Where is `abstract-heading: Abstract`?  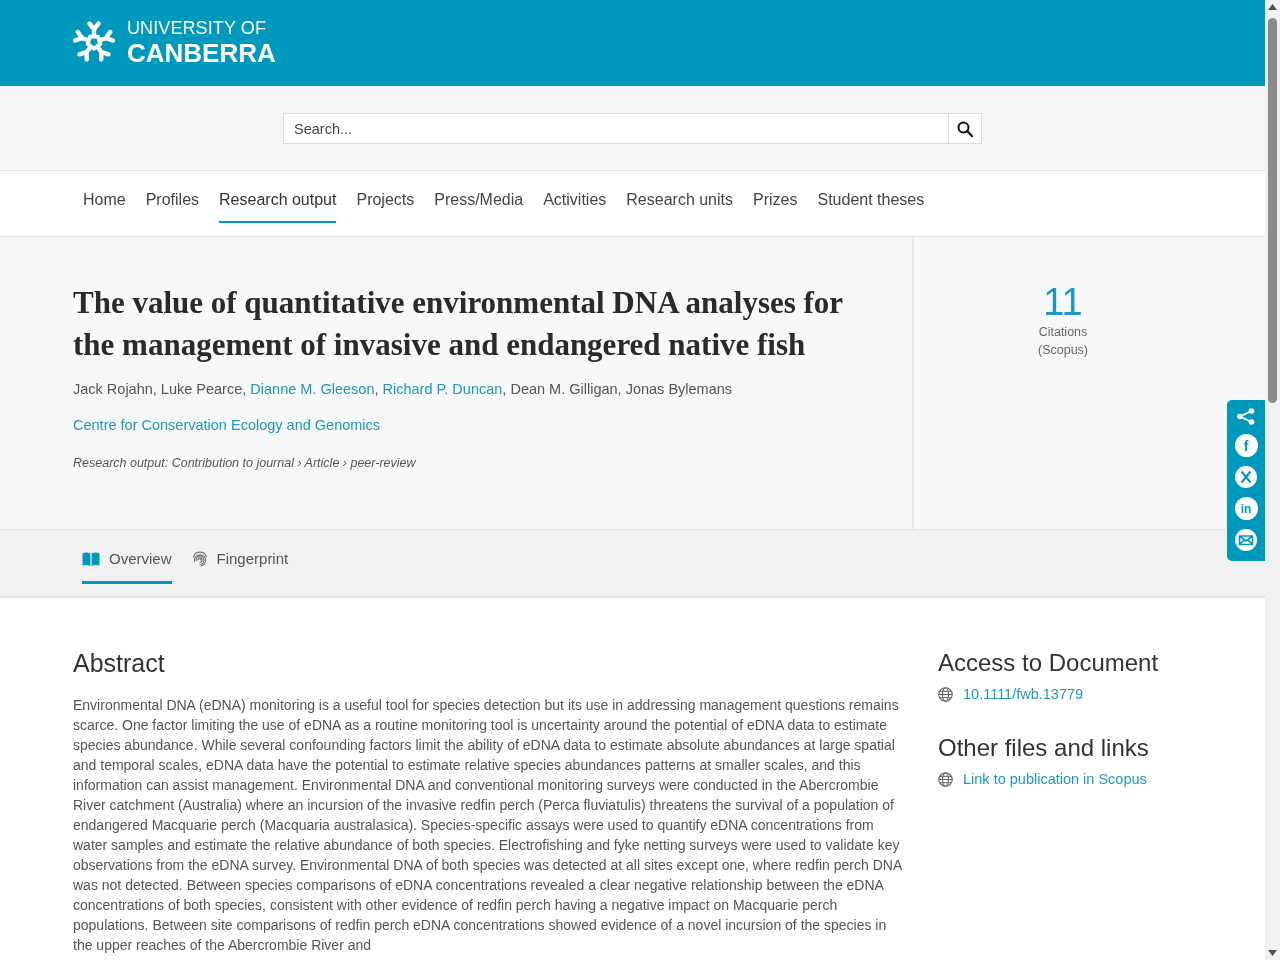 abstract-heading: Abstract is located at coordinates (119, 663).